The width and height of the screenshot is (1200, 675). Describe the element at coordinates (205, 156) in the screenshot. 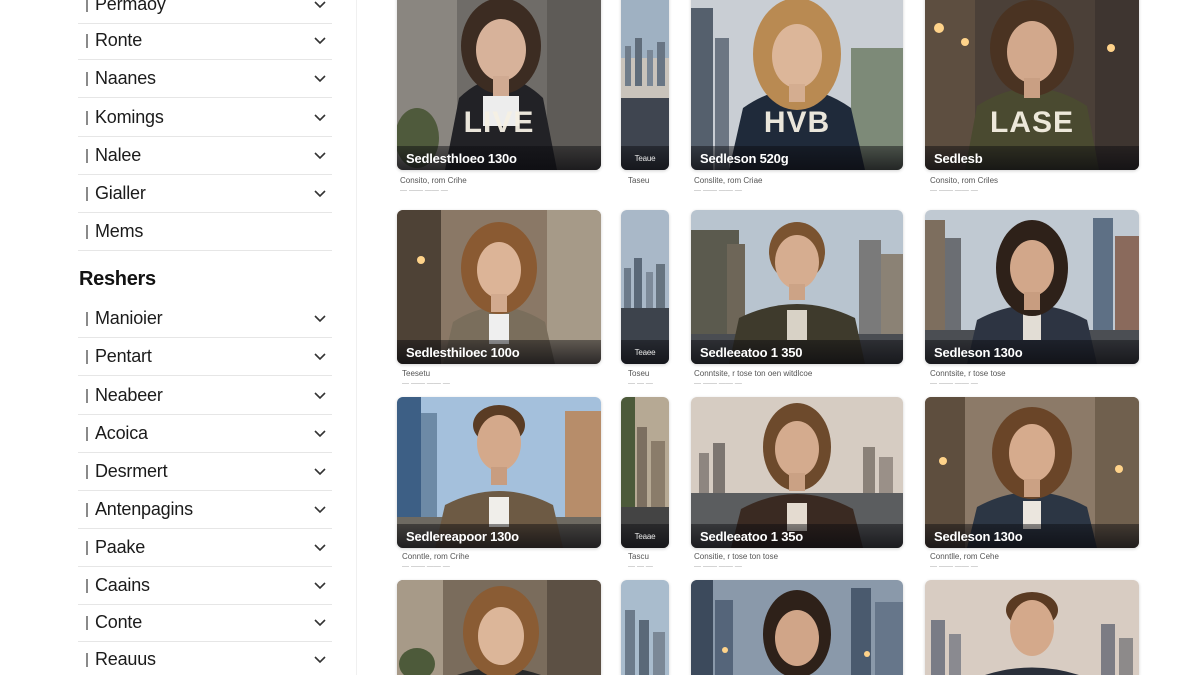

I see `sidebar-item-nalee: Nalee` at that location.